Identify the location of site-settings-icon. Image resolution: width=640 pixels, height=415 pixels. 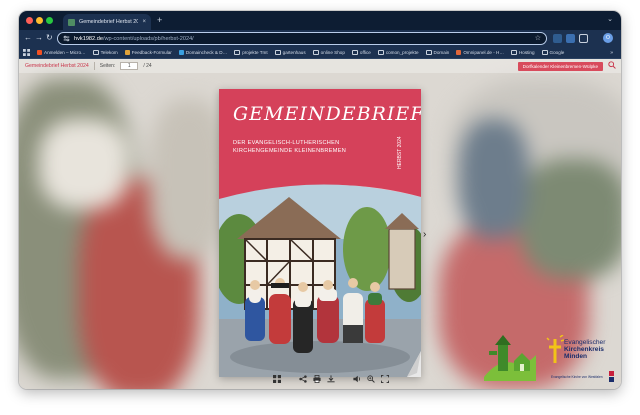
(66, 38).